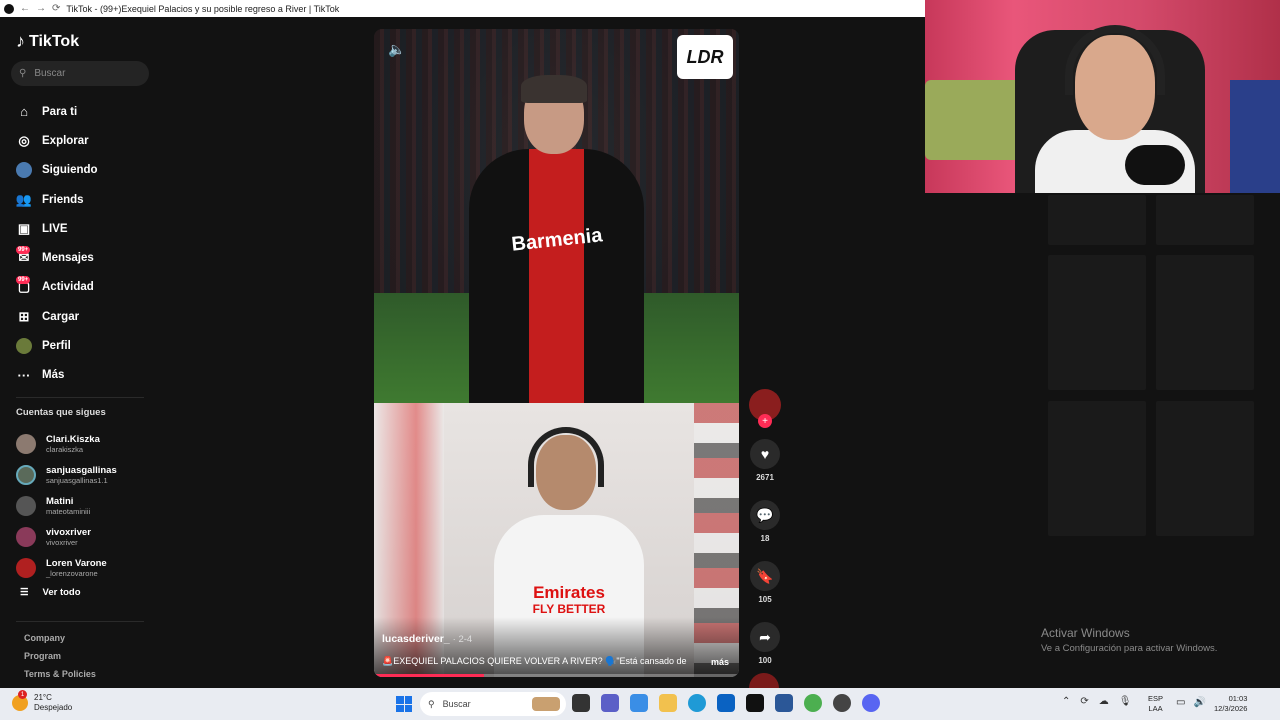  I want to click on weather-badge: 1, so click(22, 694).